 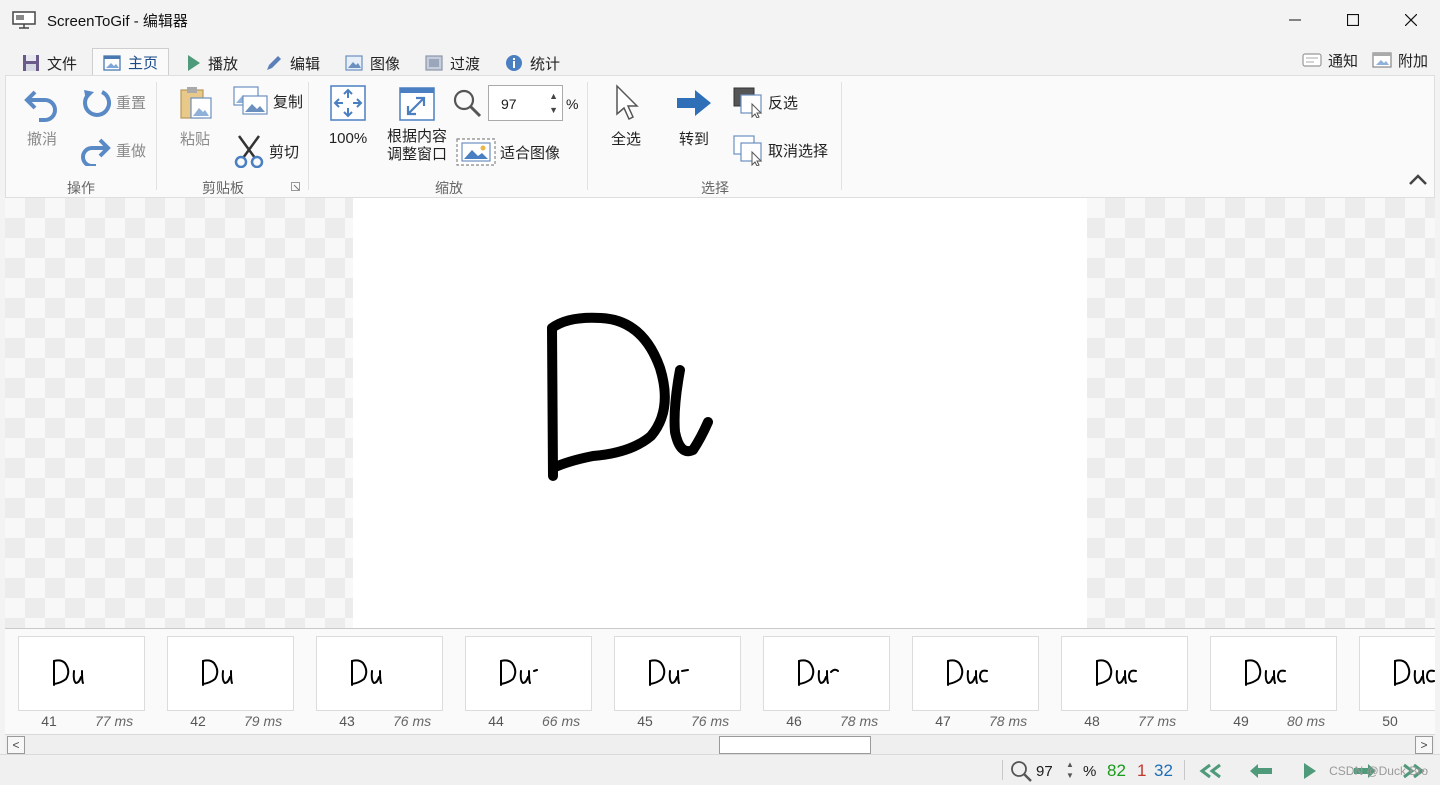 What do you see at coordinates (532, 63) in the screenshot?
I see `tab-statistics: 统计` at bounding box center [532, 63].